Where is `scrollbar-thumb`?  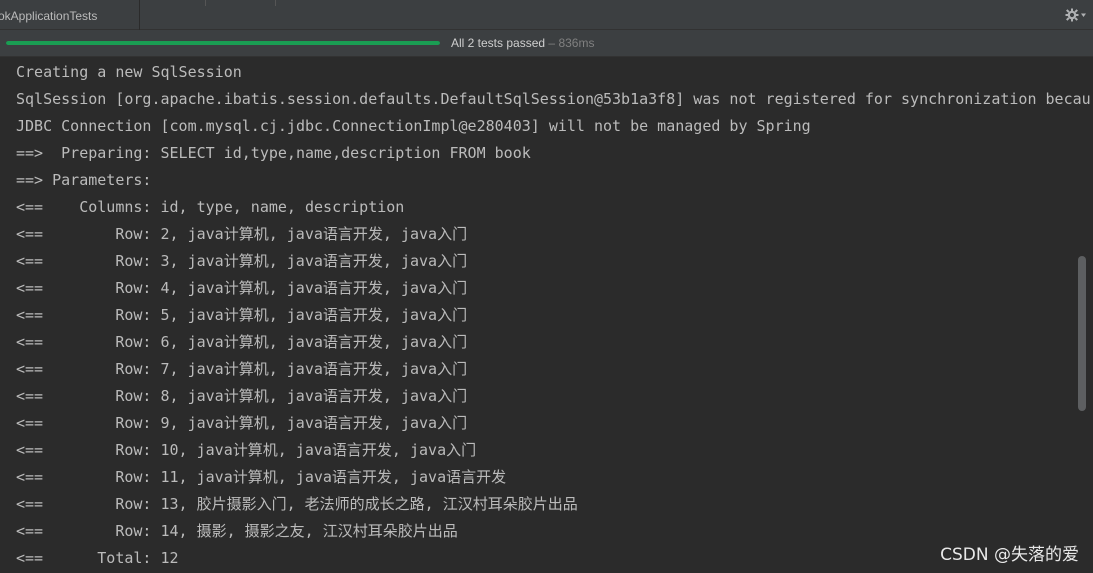
scrollbar-thumb is located at coordinates (1082, 333).